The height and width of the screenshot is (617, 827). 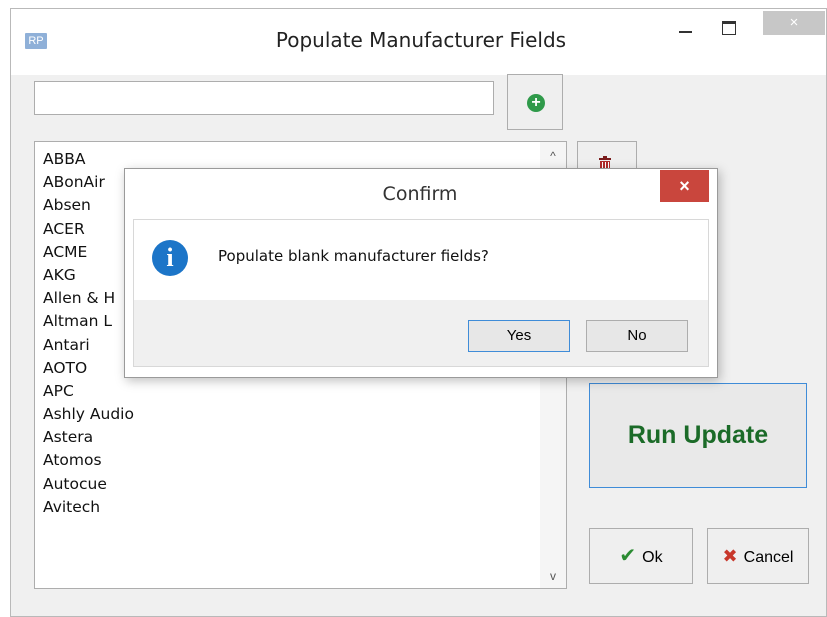 I want to click on window-titlebar: RP Populate Manufacturer Fields ×, so click(x=418, y=42).